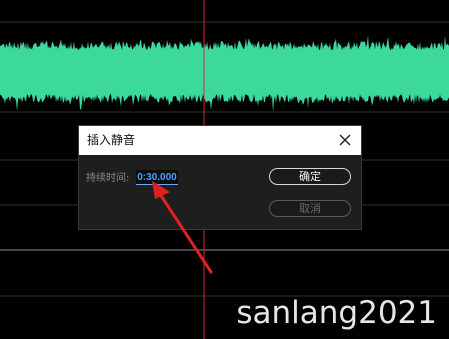 The width and height of the screenshot is (449, 339). Describe the element at coordinates (310, 176) in the screenshot. I see `ok-button: 确定` at that location.